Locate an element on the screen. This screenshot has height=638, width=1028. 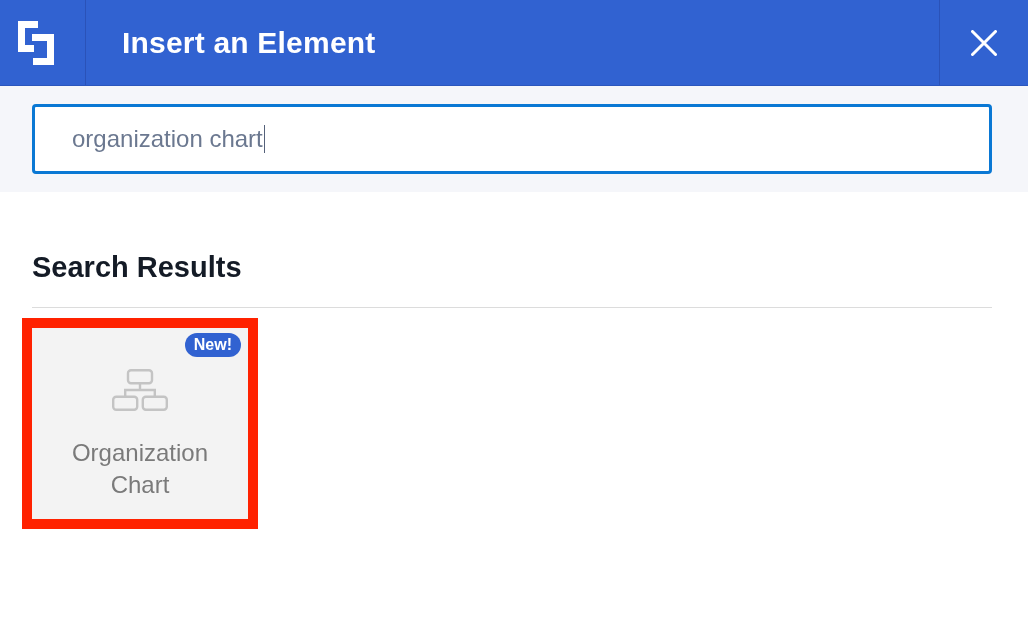
card-label: Organization Chart is located at coordinates (140, 469).